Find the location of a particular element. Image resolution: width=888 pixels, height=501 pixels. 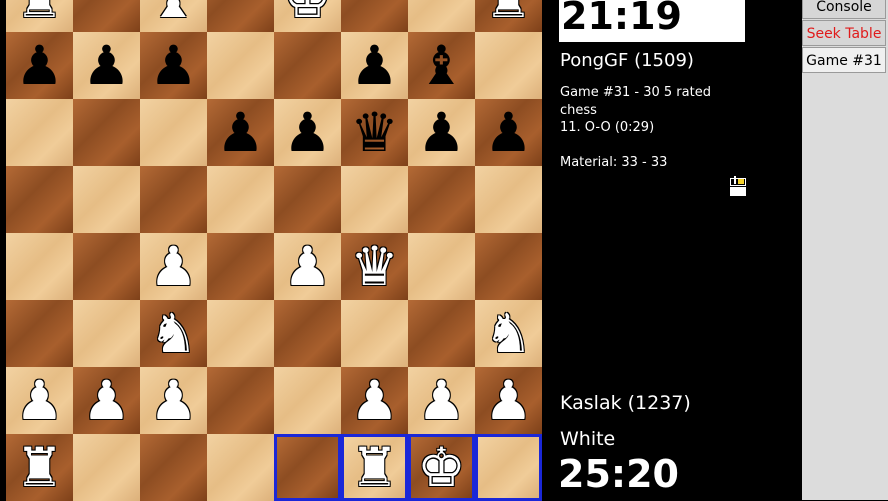

square-f7: ♟ is located at coordinates (374, 65).